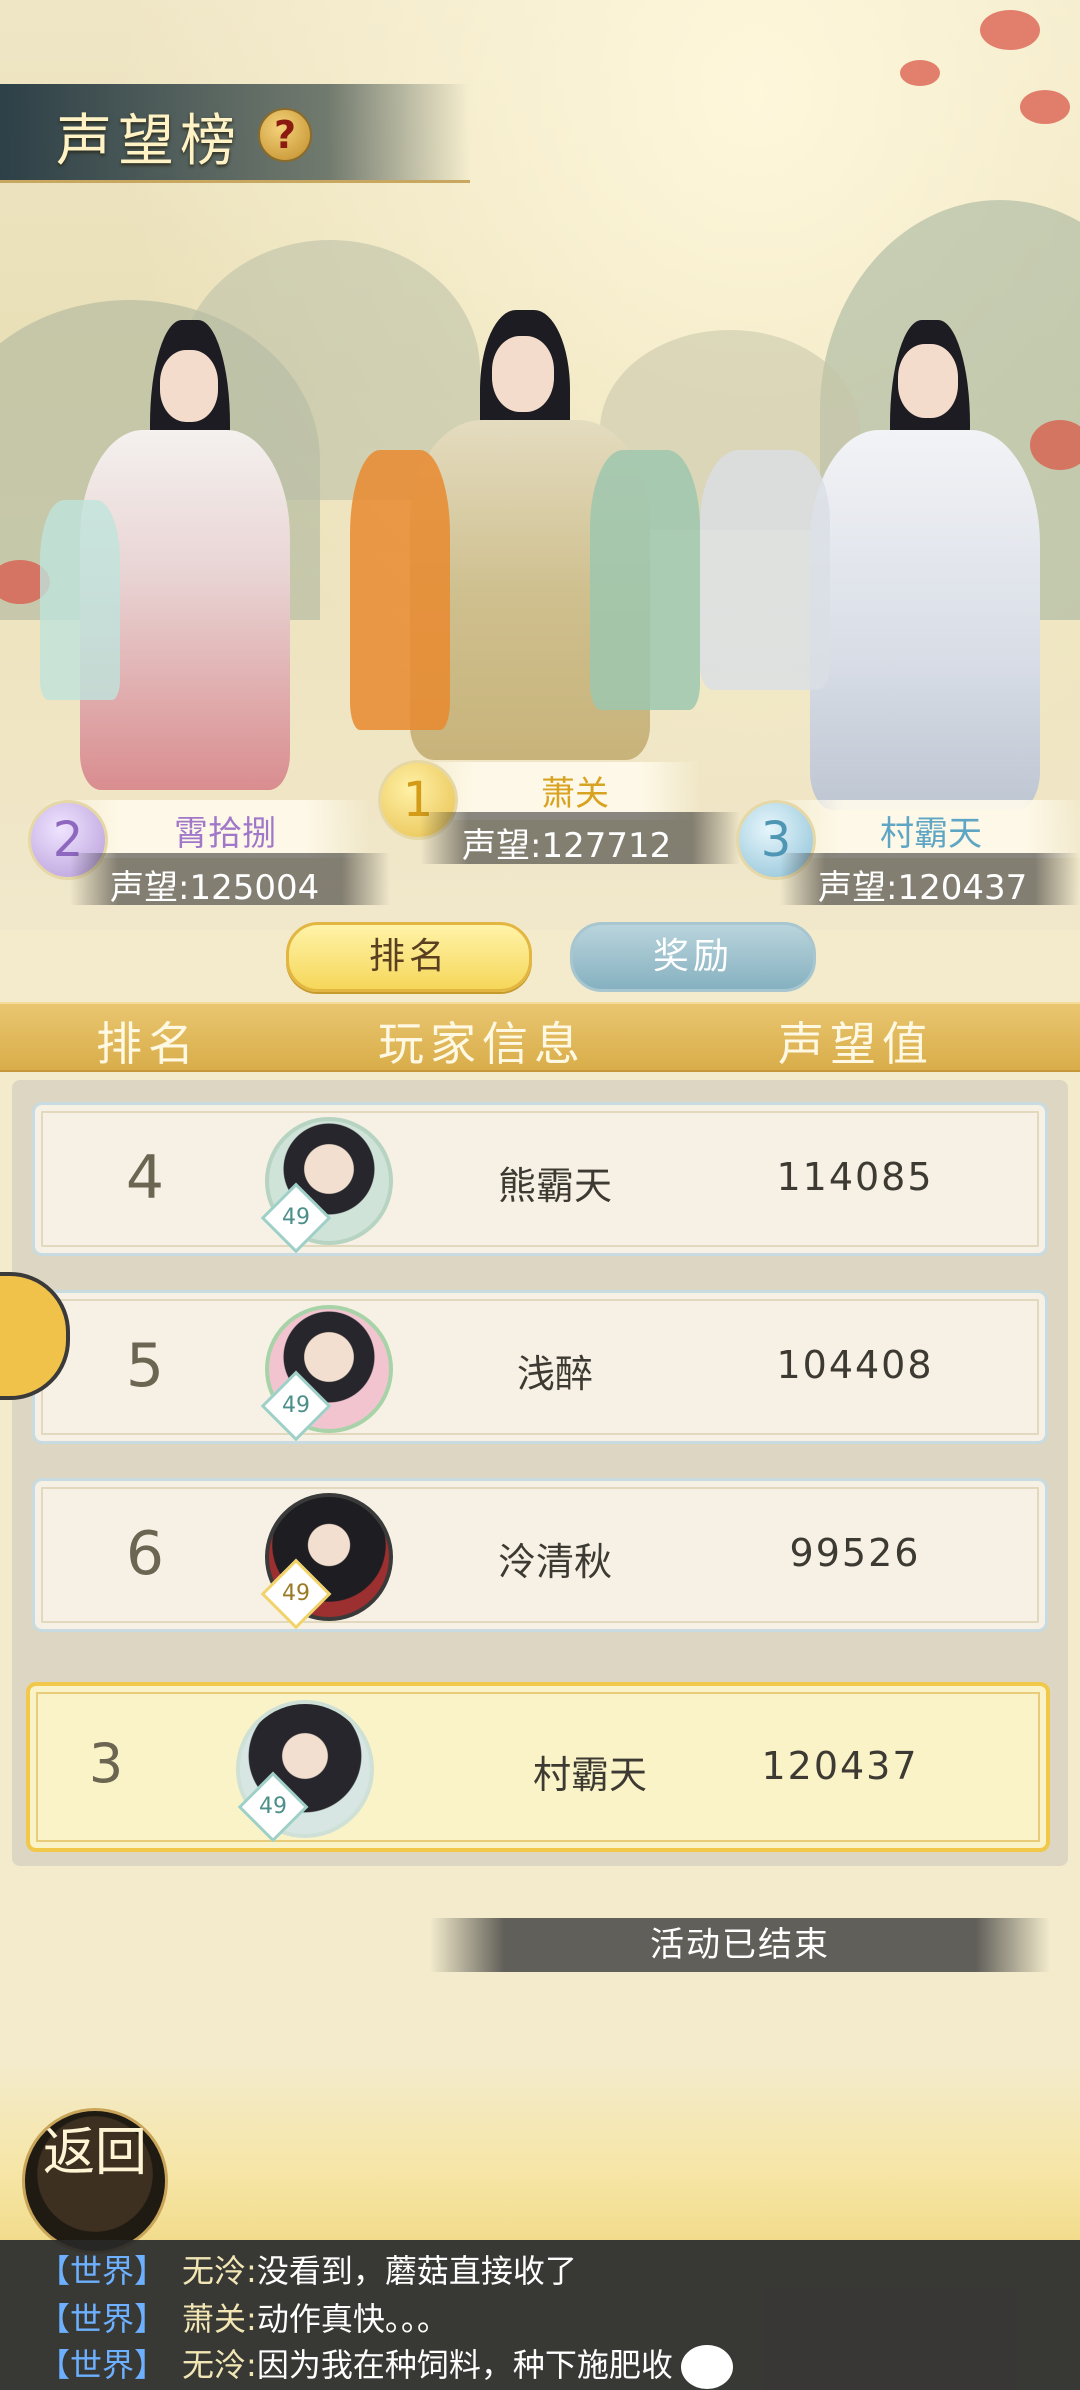  I want to click on table-row: 4 49 熊霸天 114085, so click(540, 1179).